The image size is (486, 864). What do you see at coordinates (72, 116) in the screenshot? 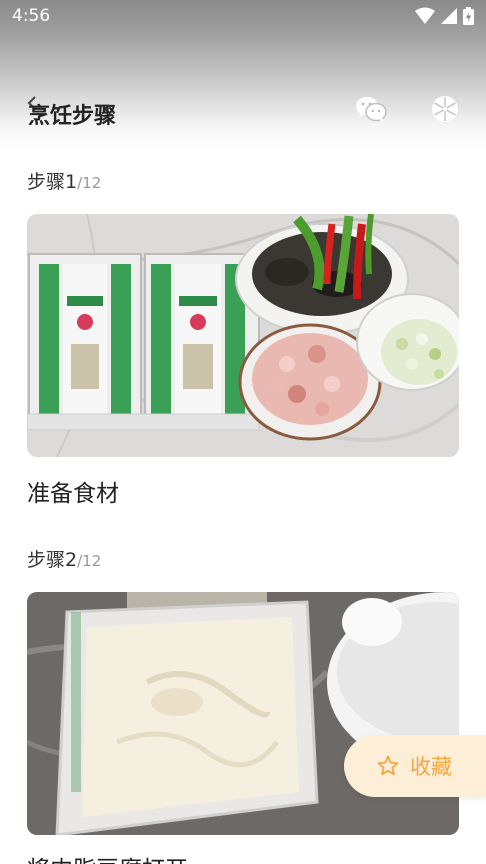
I see `page-title: 烹饪步骤` at bounding box center [72, 116].